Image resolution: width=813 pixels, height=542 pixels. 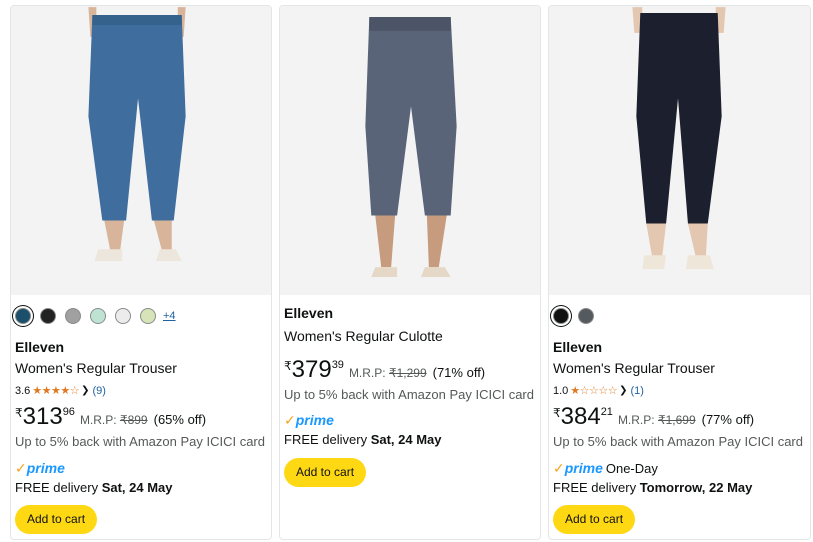 I want to click on prime-badge: ✓ prime One-Day, so click(x=679, y=468).